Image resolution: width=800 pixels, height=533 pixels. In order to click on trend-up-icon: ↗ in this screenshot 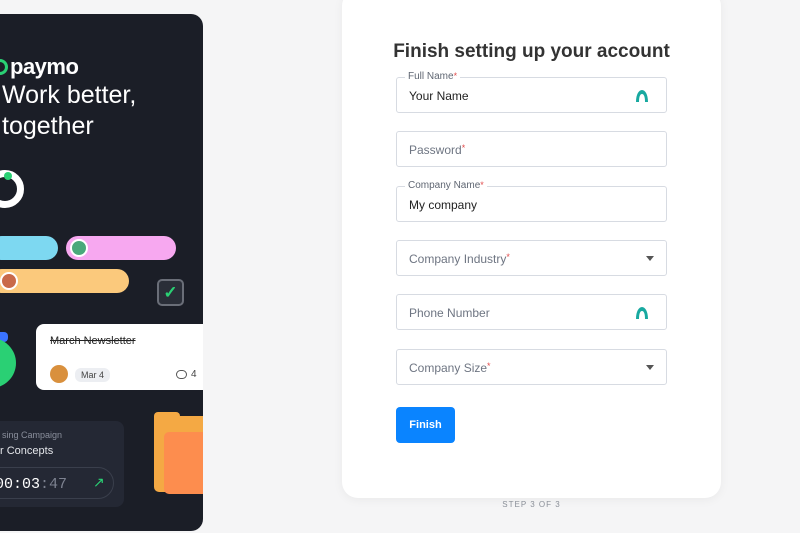, I will do `click(99, 482)`.